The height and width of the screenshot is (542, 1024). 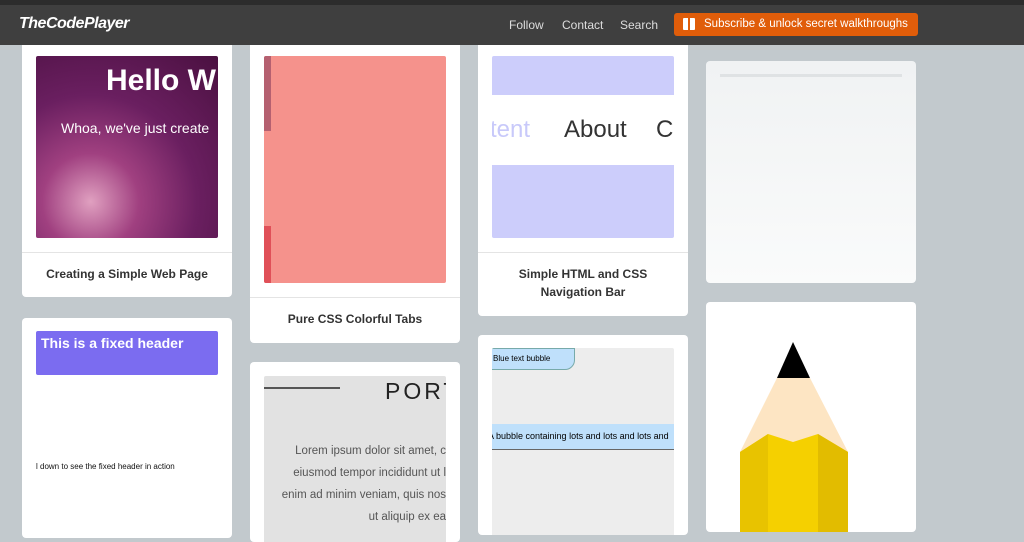 I want to click on gift-icon, so click(x=689, y=24).